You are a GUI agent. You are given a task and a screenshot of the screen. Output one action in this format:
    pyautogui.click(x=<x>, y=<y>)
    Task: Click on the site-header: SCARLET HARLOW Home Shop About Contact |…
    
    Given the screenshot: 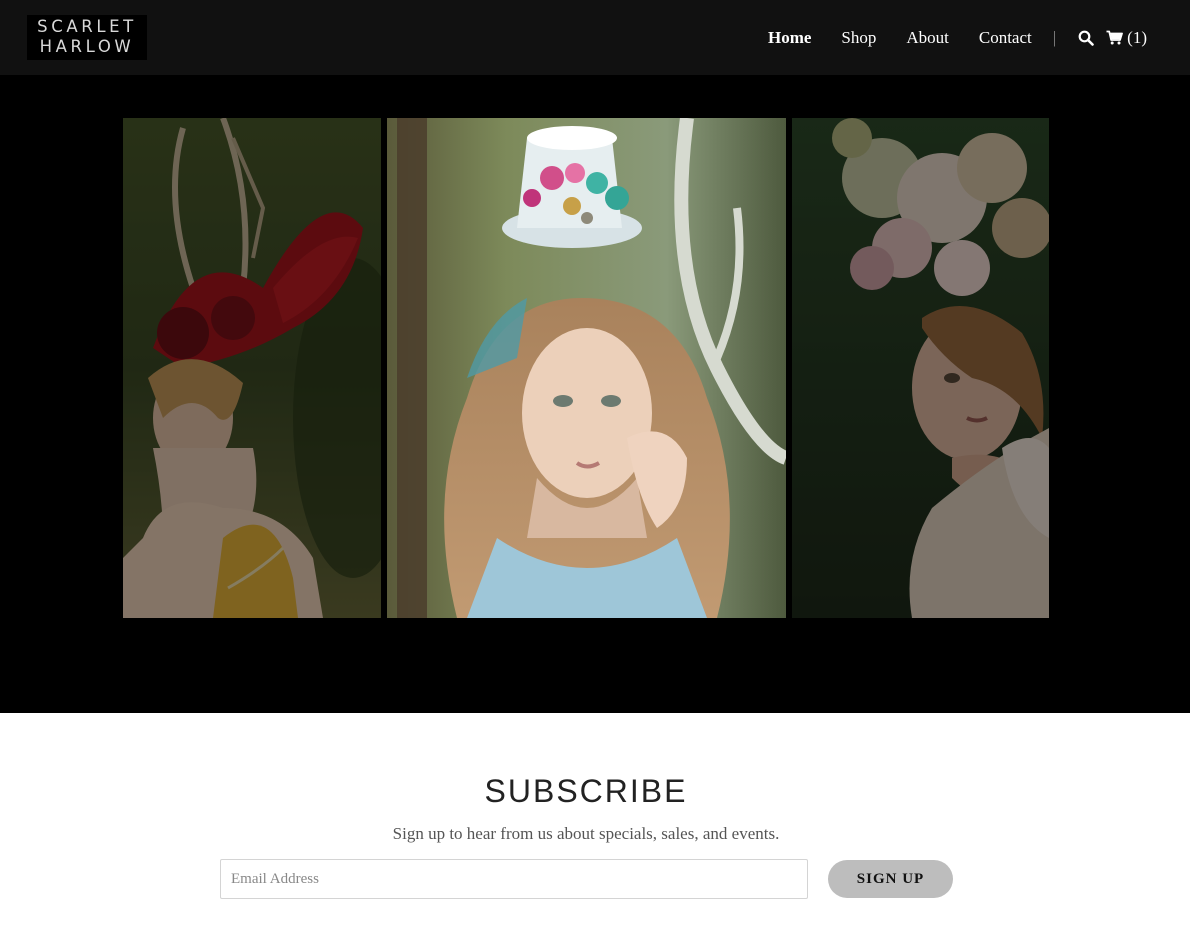 What is the action you would take?
    pyautogui.click(x=595, y=37)
    